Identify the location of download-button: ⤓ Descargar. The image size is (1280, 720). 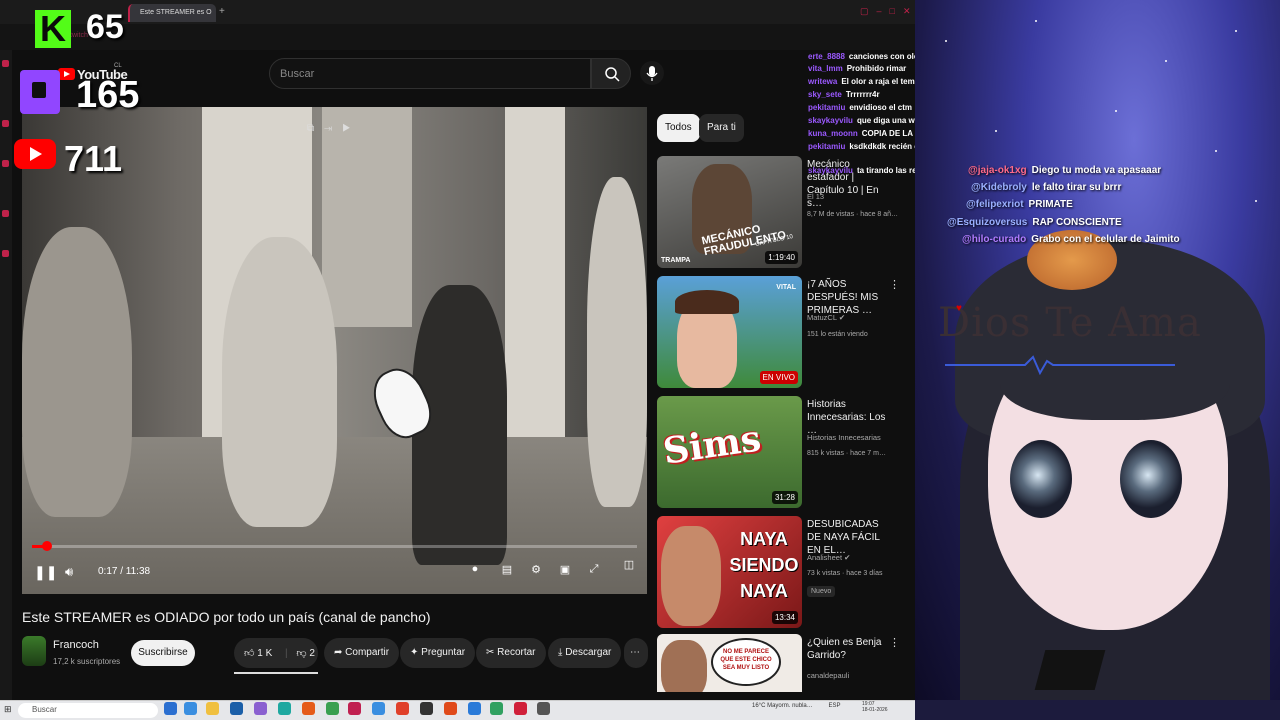
(585, 653).